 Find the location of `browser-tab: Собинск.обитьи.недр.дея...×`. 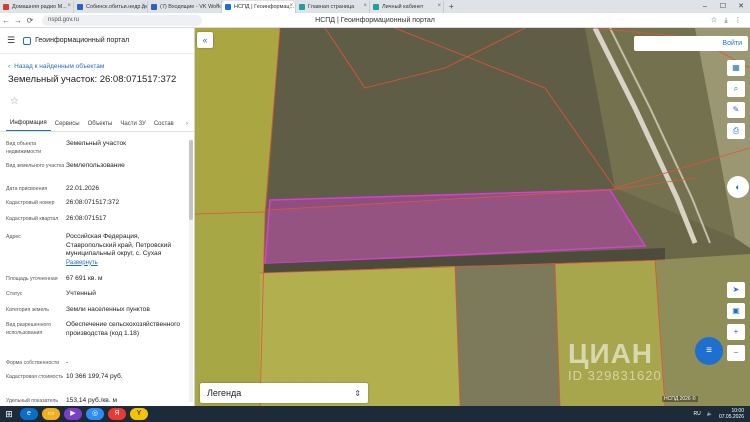

browser-tab: Собинск.обитьи.недр.дея...× is located at coordinates (111, 7).